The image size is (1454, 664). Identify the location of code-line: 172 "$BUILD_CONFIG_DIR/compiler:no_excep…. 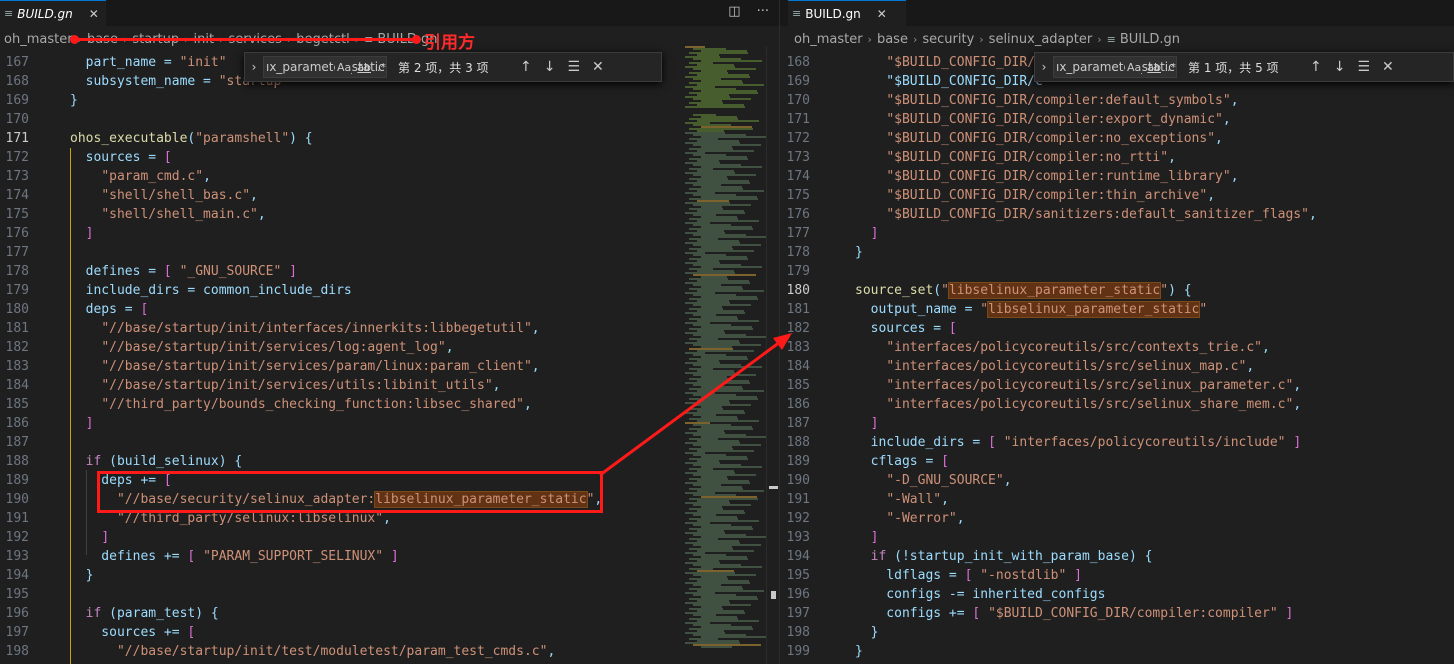
(1117, 138).